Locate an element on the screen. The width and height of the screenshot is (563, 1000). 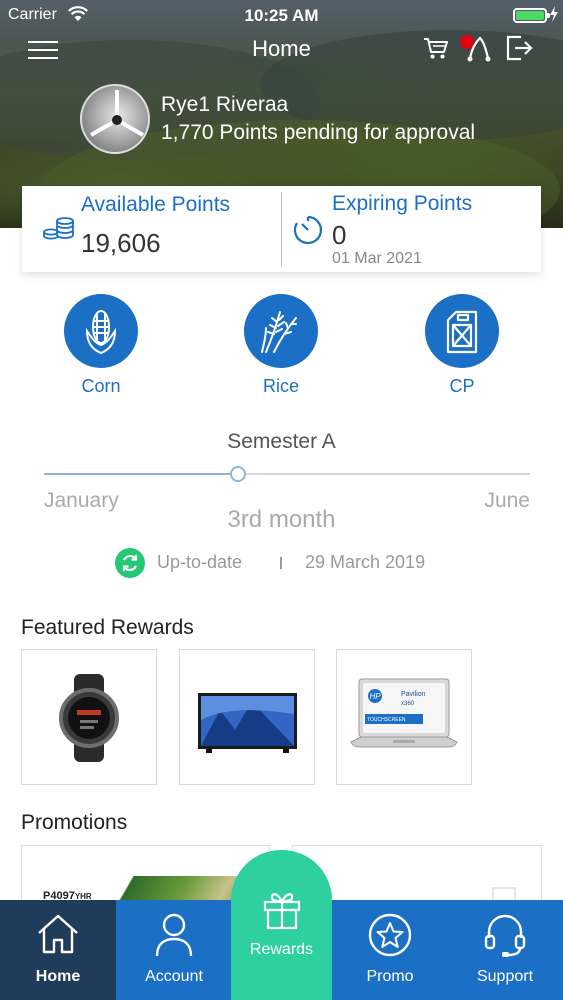
pending-points: 1,770 Points pending for approval is located at coordinates (318, 132).